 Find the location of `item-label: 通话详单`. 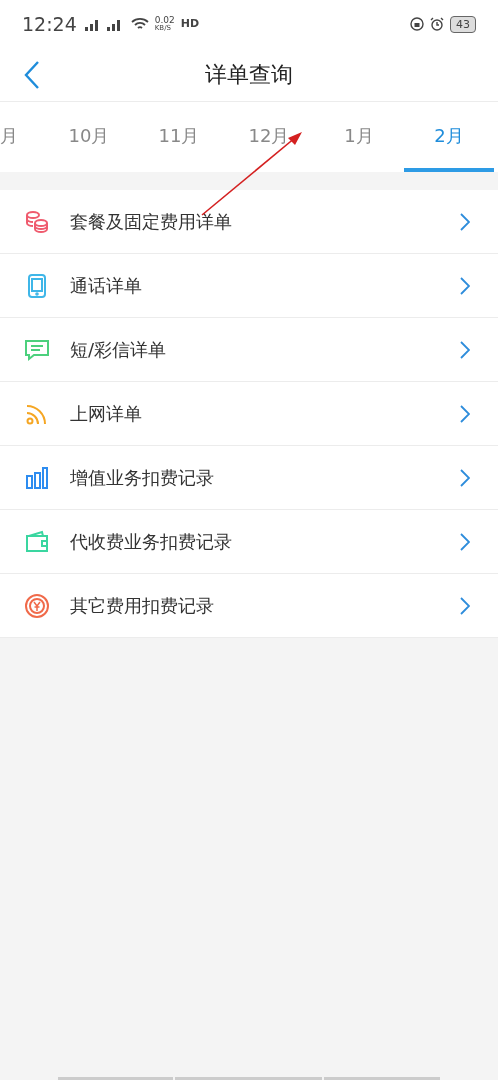

item-label: 通话详单 is located at coordinates (106, 286).